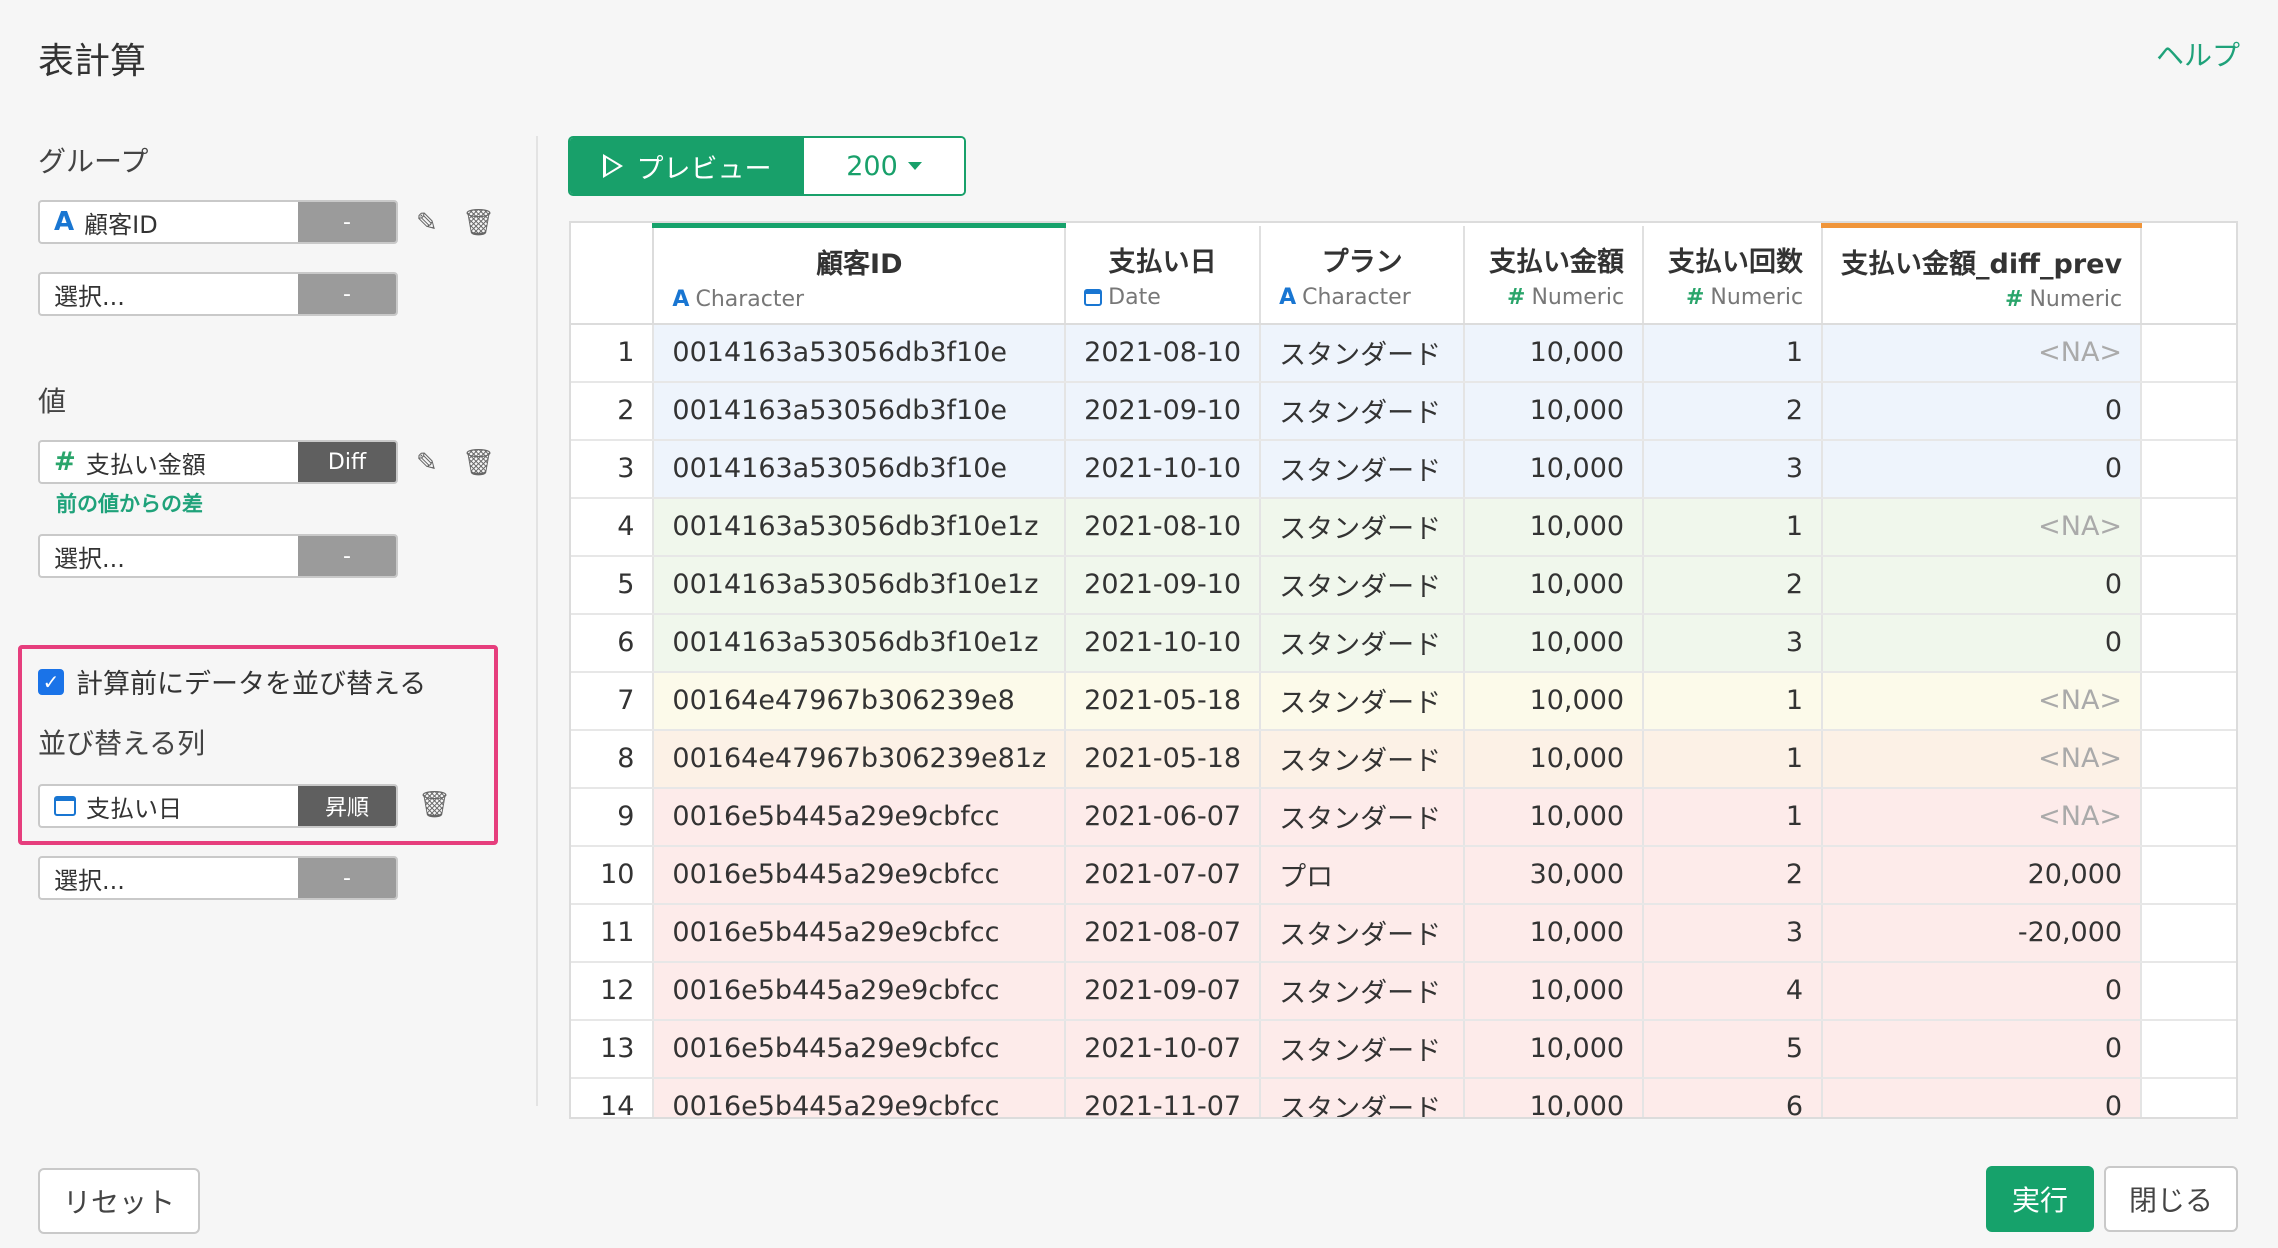 The image size is (2278, 1248). I want to click on row-number: 5, so click(613, 585).